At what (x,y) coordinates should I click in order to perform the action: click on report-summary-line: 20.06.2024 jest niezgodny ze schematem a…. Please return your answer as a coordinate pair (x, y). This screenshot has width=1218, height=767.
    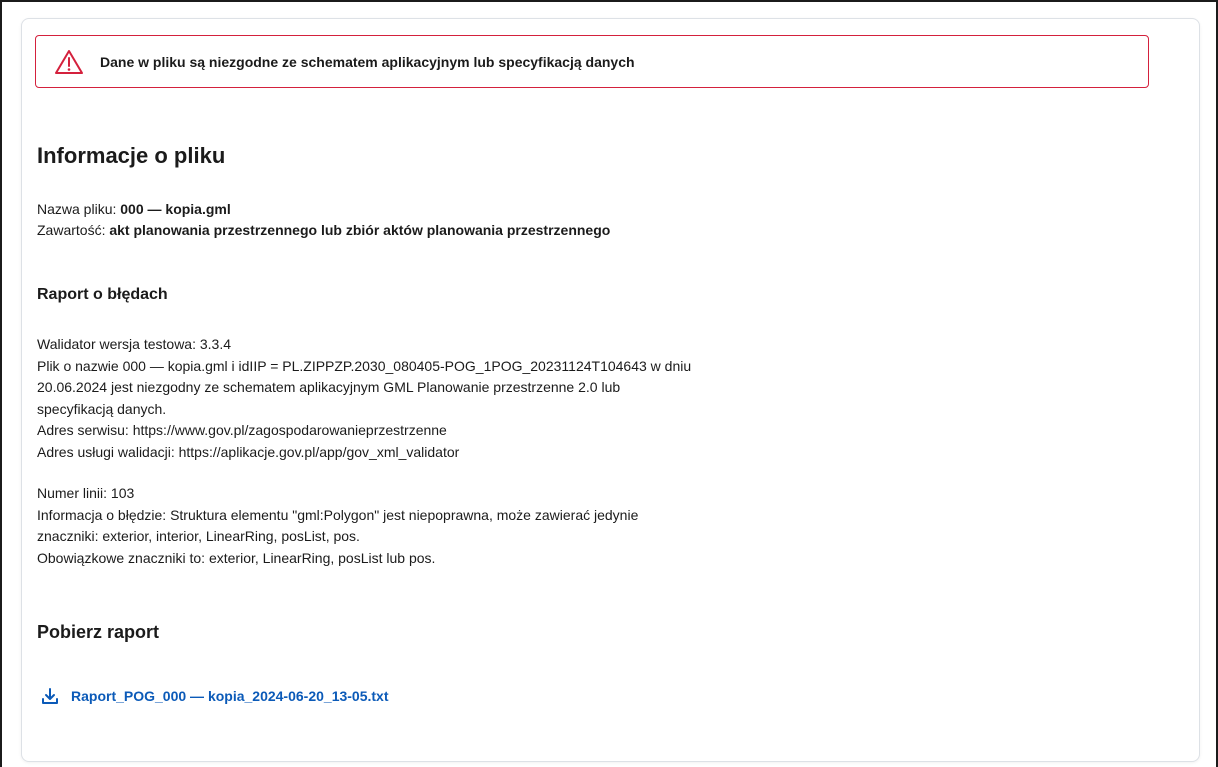
    Looking at the image, I should click on (329, 387).